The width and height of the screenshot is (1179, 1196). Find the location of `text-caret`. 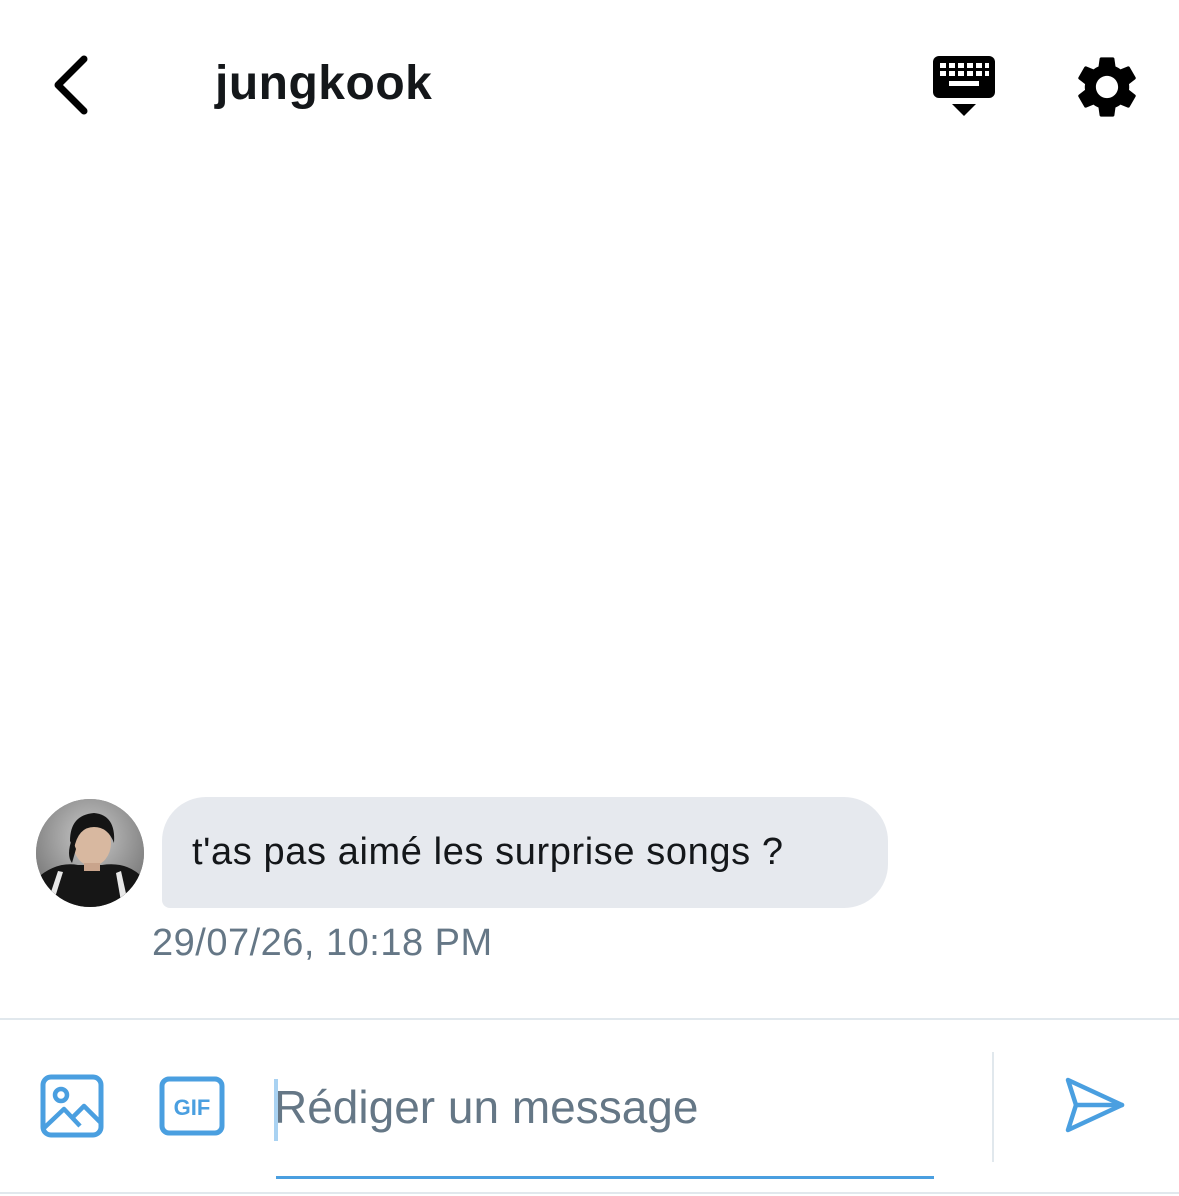

text-caret is located at coordinates (276, 1110).